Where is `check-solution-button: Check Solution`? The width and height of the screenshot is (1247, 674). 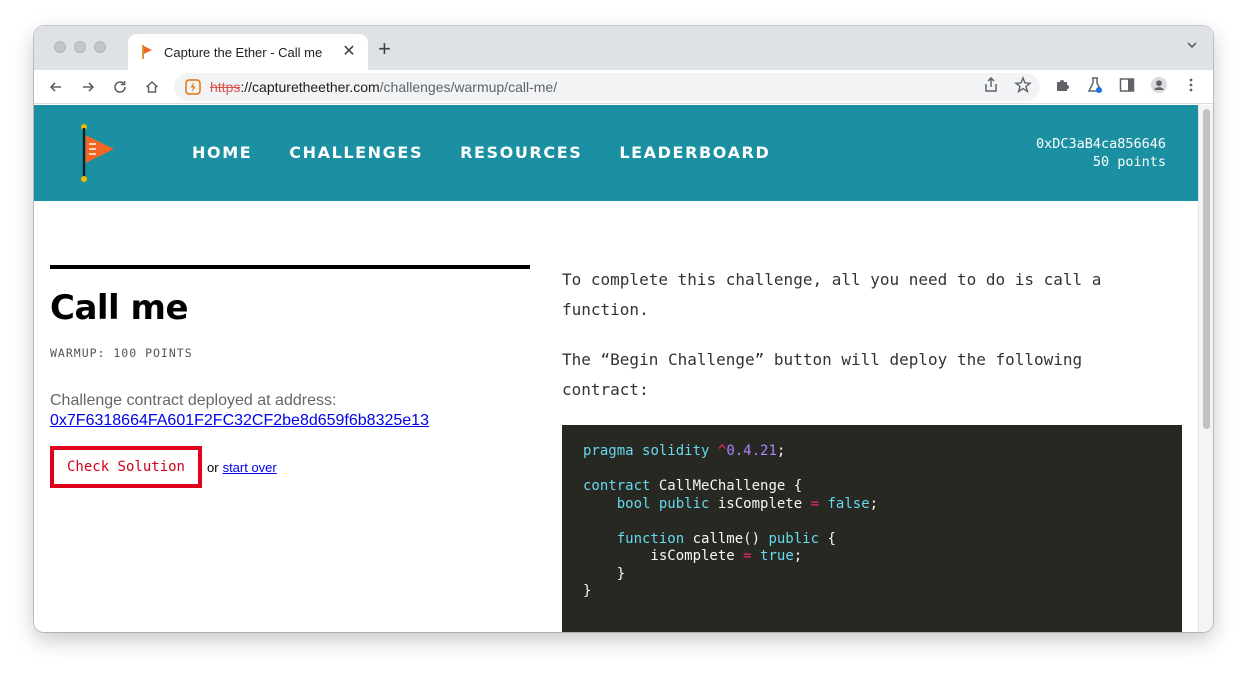 check-solution-button: Check Solution is located at coordinates (126, 467).